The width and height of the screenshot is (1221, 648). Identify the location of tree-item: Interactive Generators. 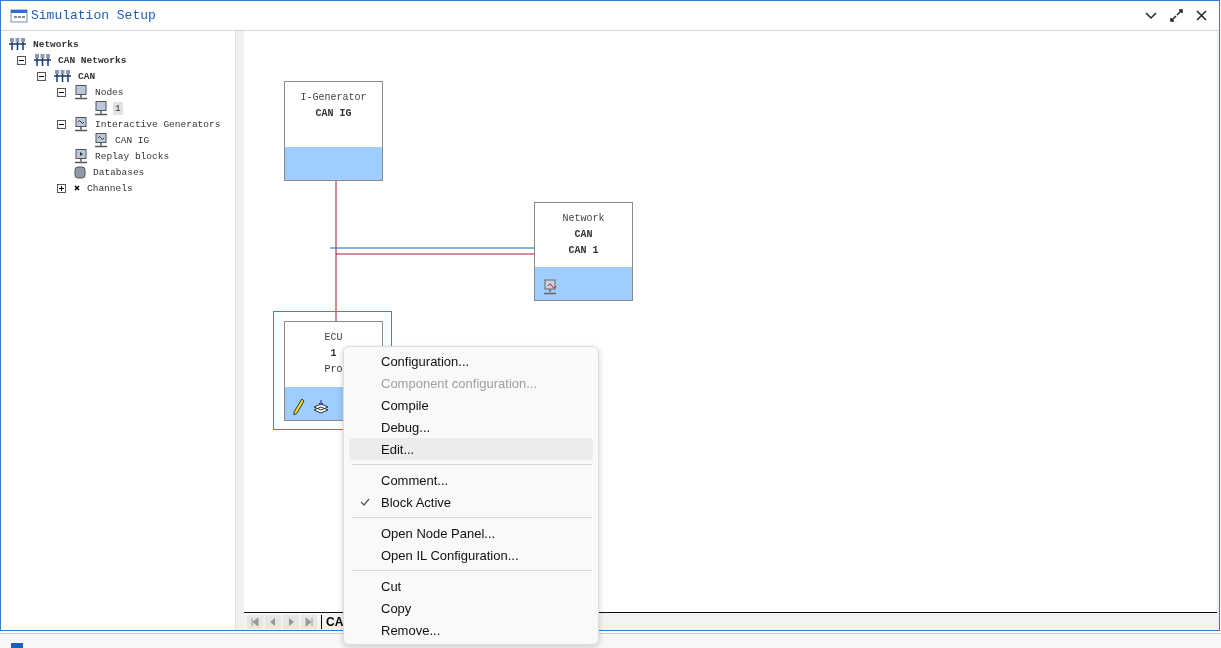
(158, 124).